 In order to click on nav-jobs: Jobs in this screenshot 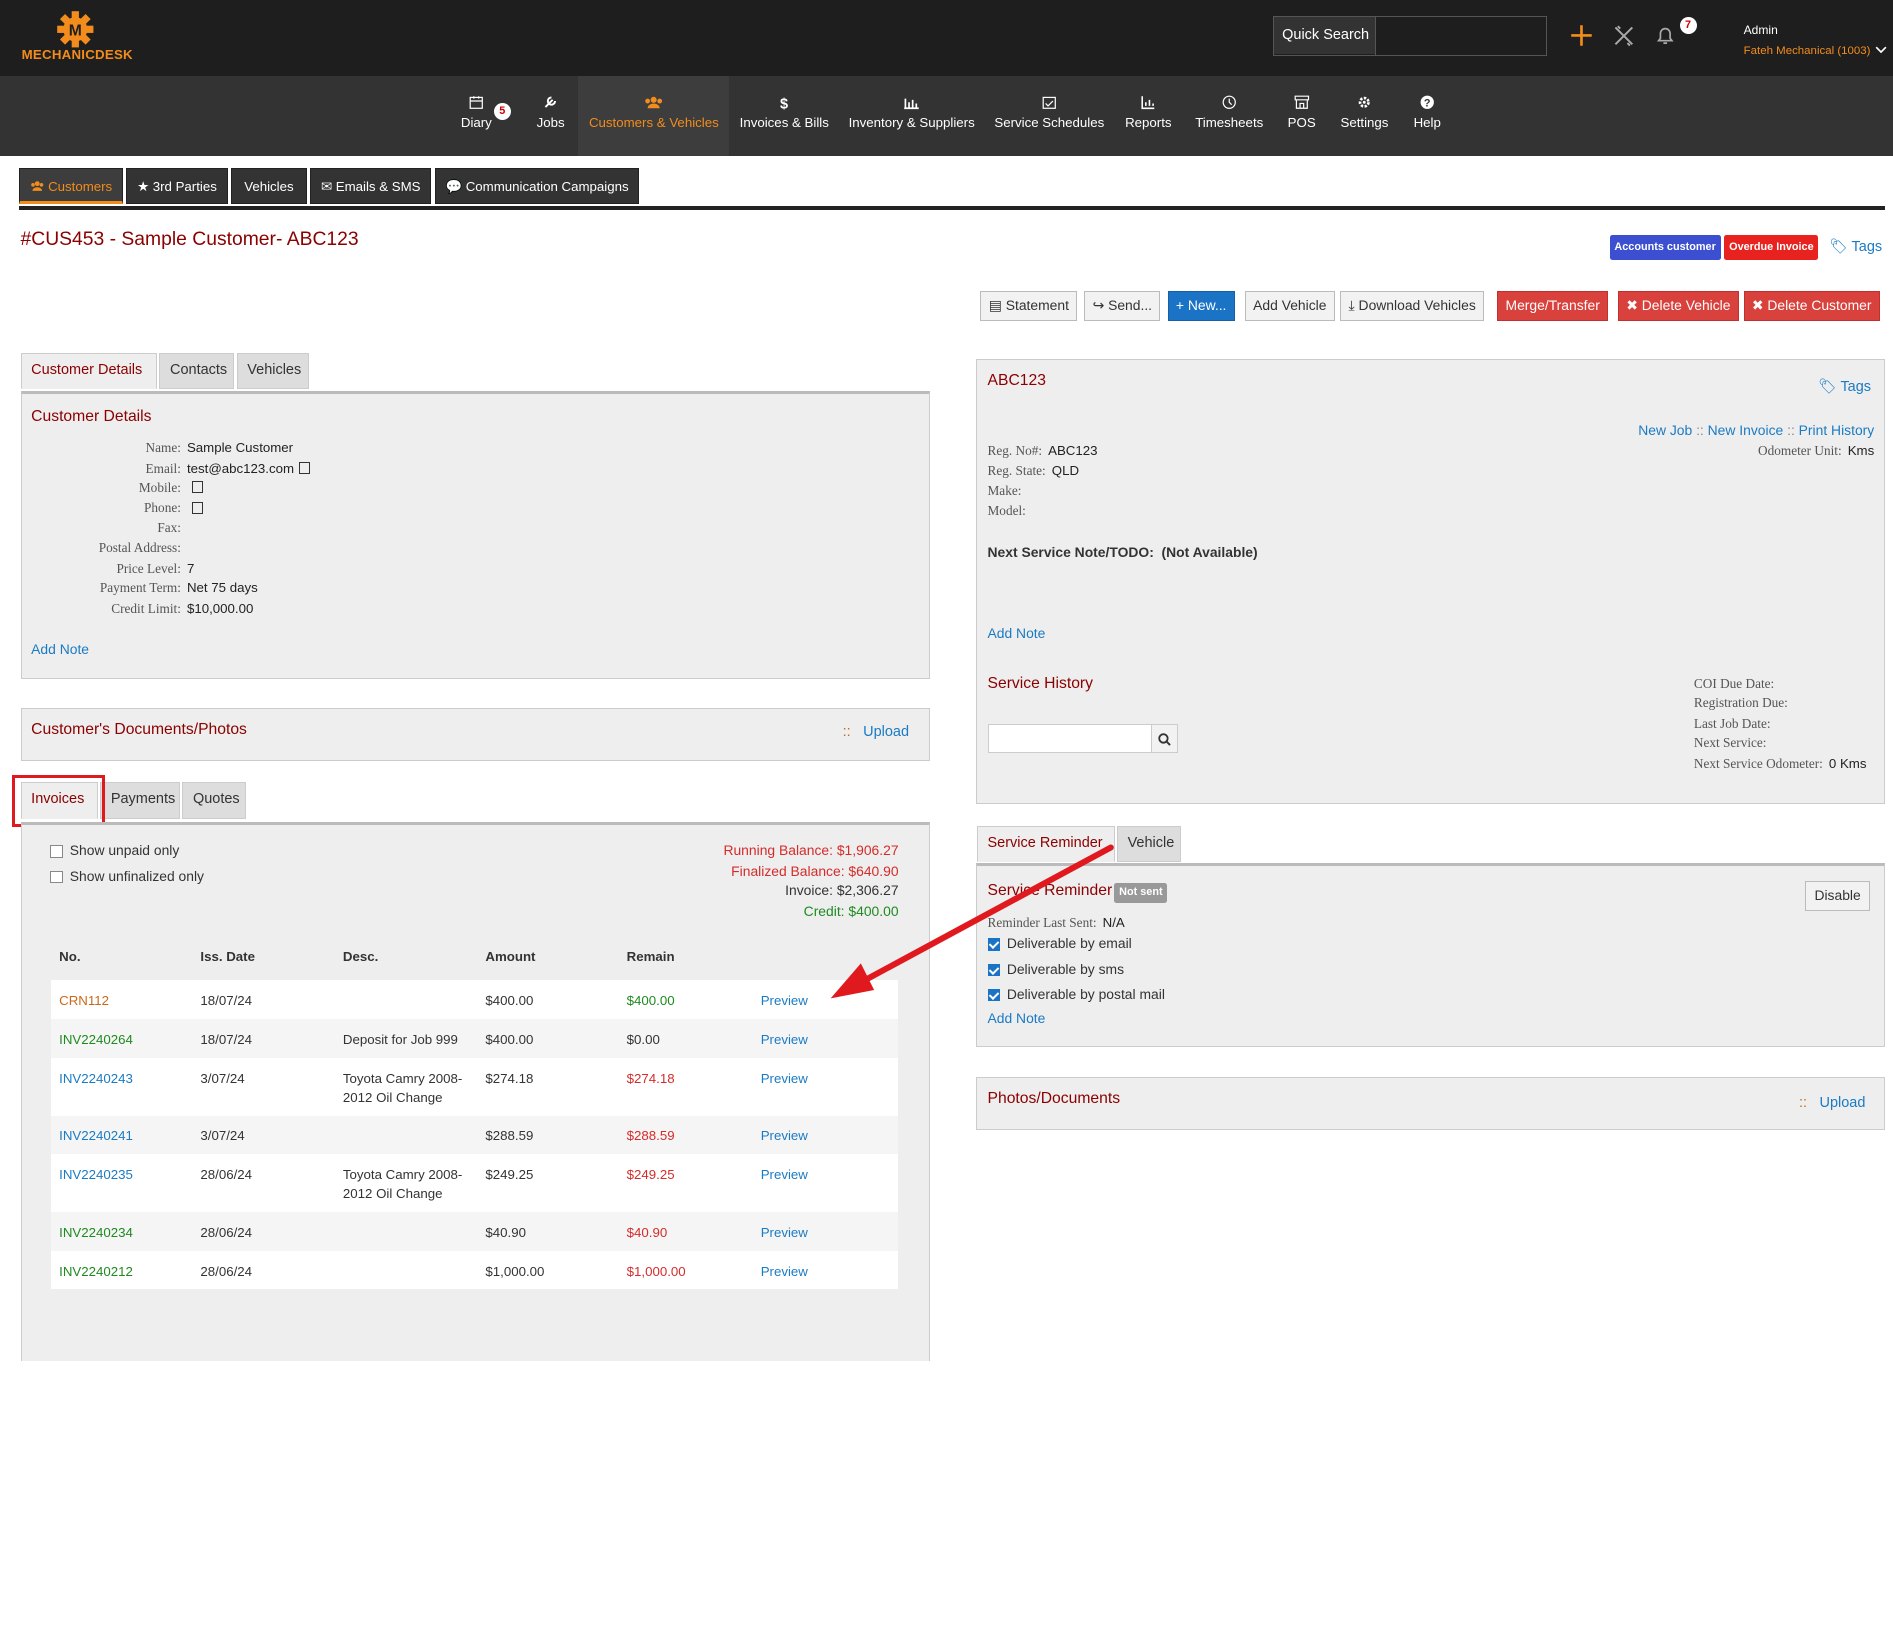, I will do `click(550, 116)`.